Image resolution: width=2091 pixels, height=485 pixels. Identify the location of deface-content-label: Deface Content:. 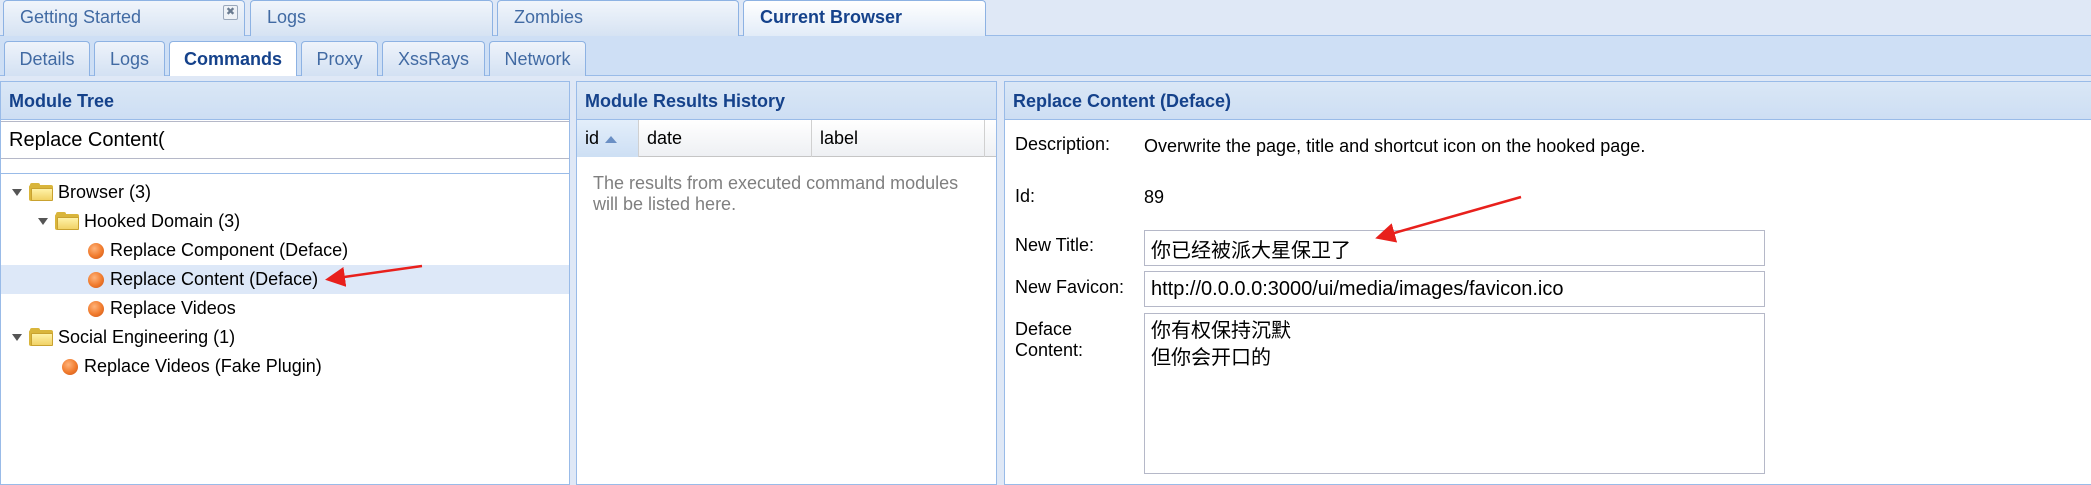
(1049, 340).